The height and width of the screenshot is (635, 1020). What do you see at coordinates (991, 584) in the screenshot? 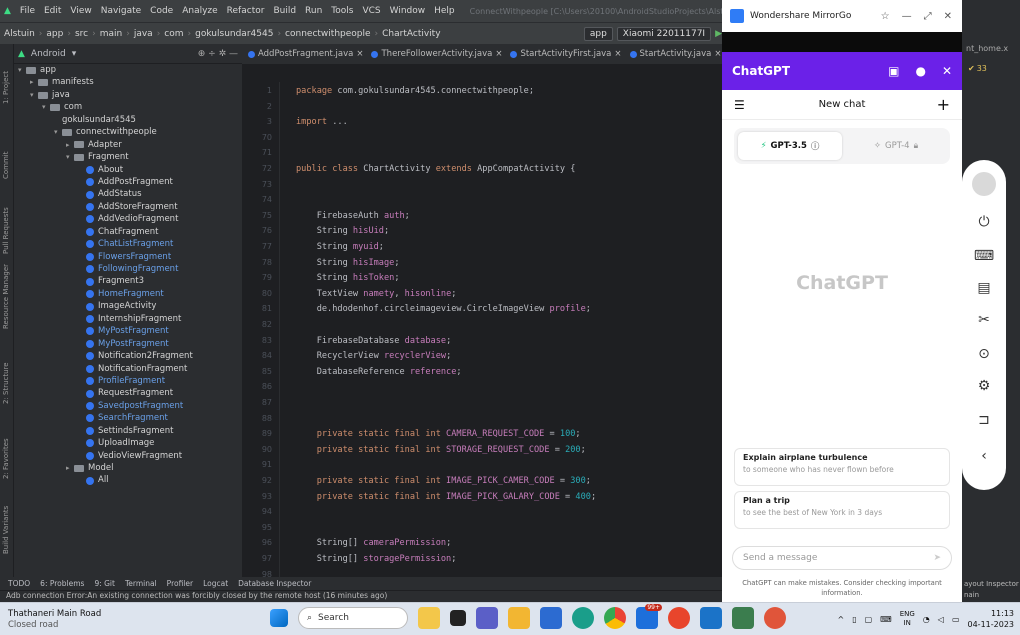
I see `layout-inspector-tab: ayout Inspector` at bounding box center [991, 584].